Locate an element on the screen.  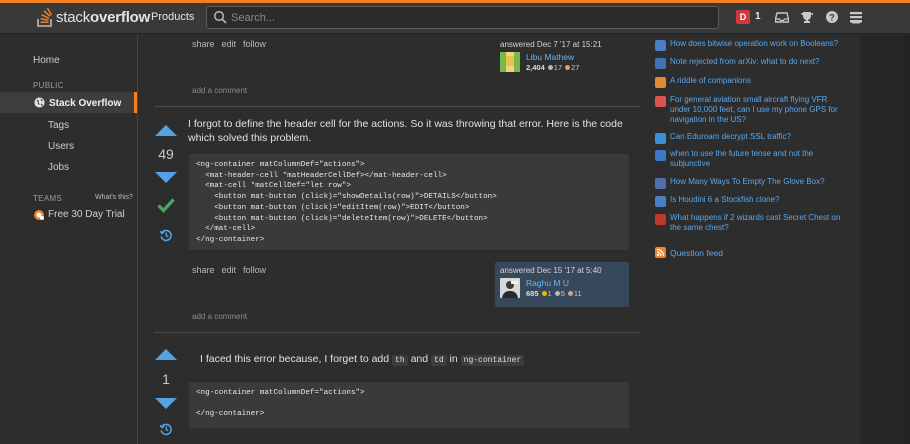
nav-free-trial: Free 30 Day Trial is located at coordinates (86, 214).